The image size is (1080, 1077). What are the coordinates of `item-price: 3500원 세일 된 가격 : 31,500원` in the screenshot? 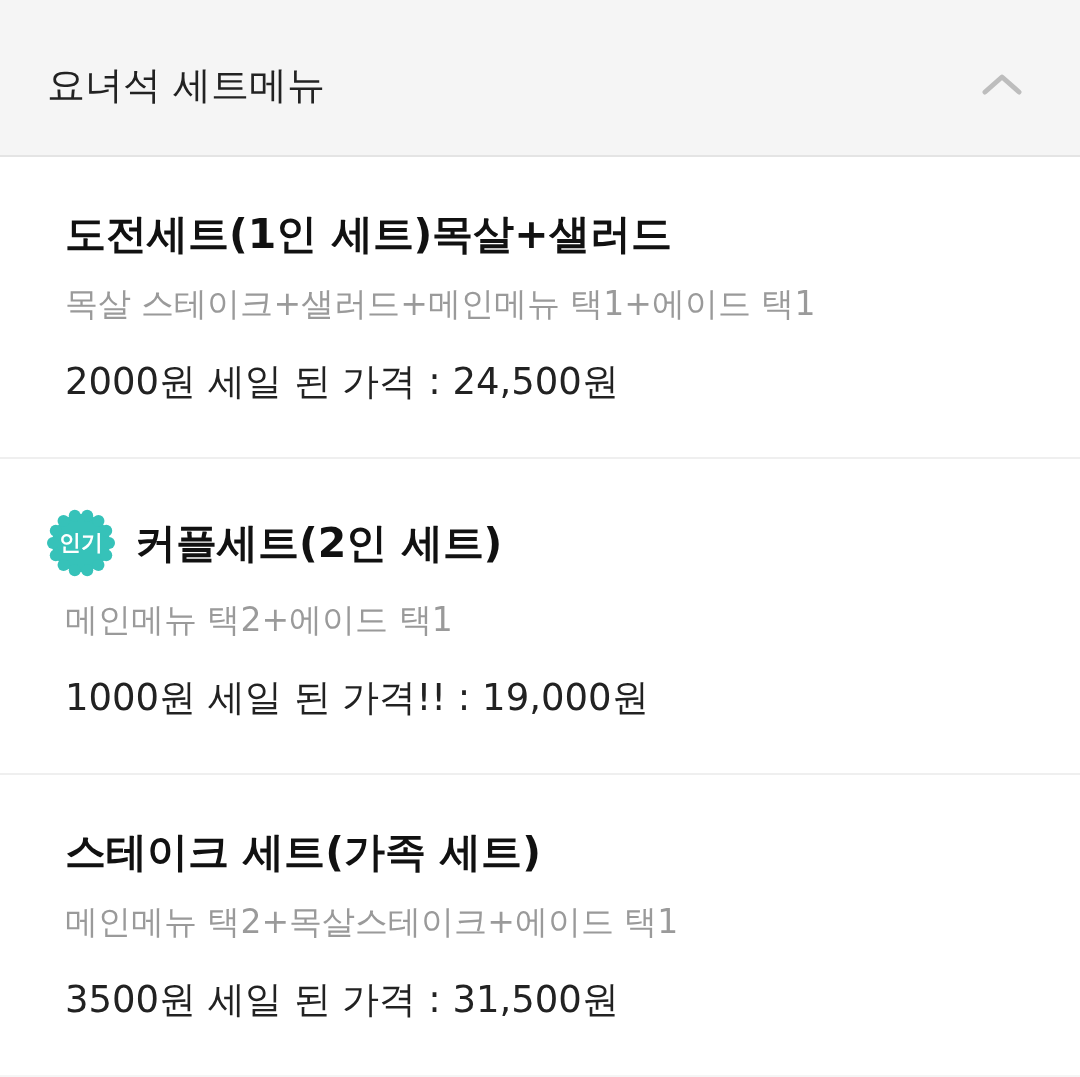 It's located at (342, 1000).